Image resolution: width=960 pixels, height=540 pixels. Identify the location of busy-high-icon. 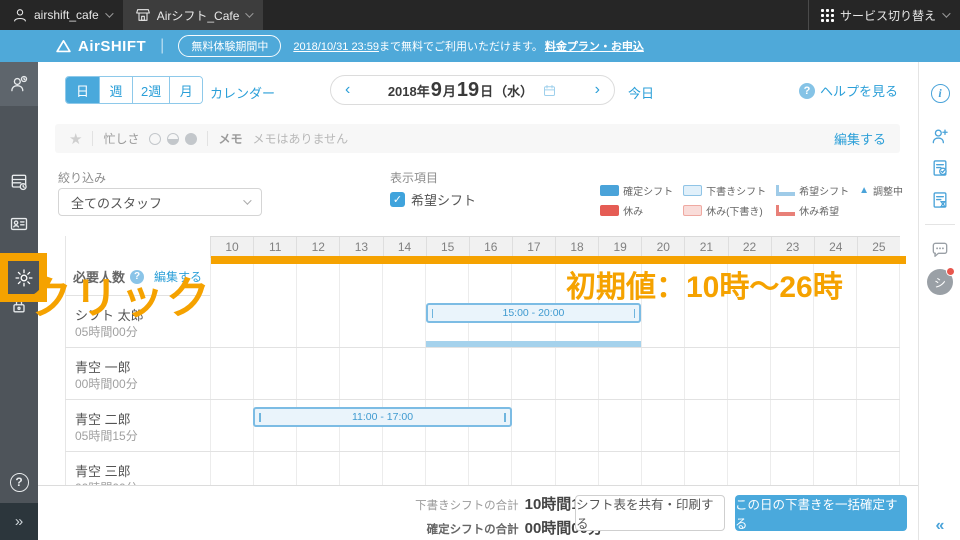
(191, 138).